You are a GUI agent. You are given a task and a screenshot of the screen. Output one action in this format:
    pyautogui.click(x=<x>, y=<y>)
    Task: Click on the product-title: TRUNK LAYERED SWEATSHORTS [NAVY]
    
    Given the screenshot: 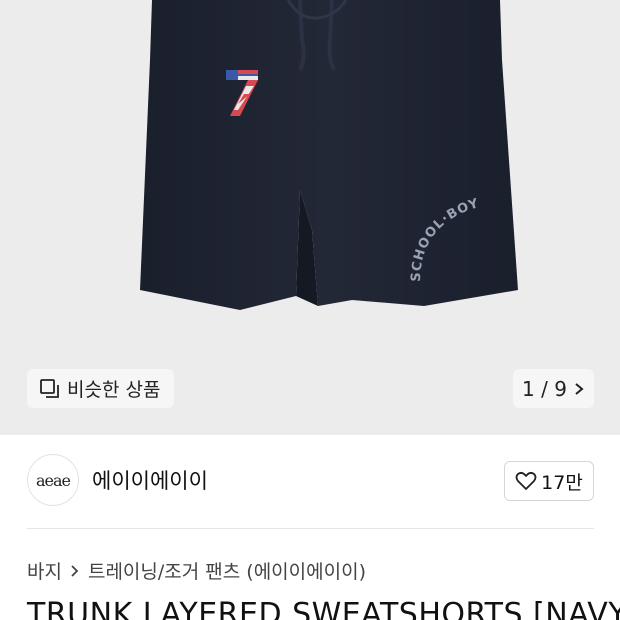 What is the action you would take?
    pyautogui.click(x=323, y=608)
    